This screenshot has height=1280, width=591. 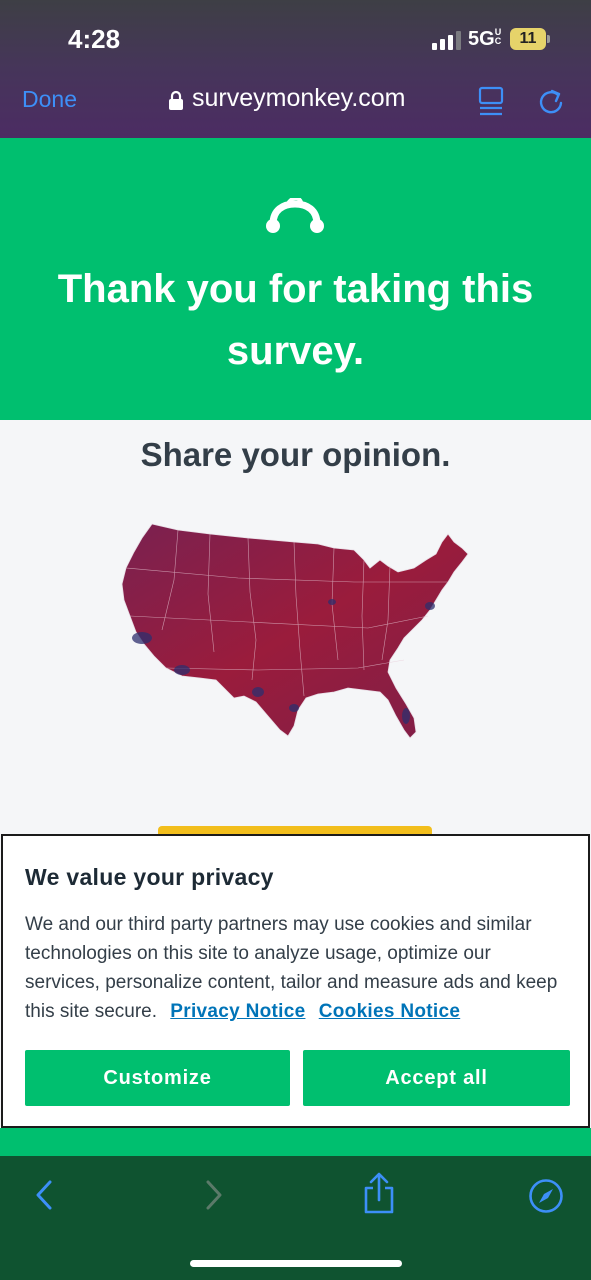 What do you see at coordinates (295, 1142) in the screenshot?
I see `footer-strip` at bounding box center [295, 1142].